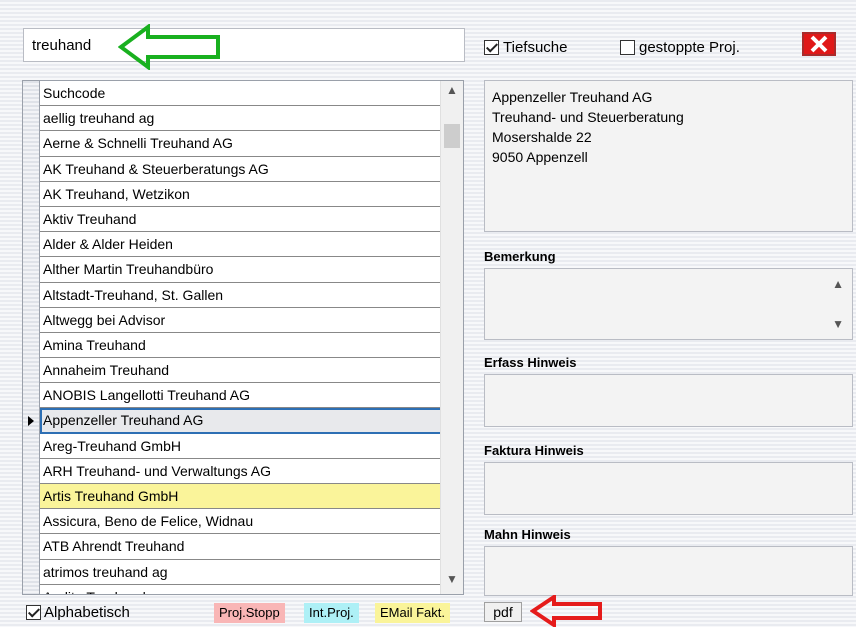 Image resolution: width=856 pixels, height=627 pixels. What do you see at coordinates (241, 446) in the screenshot?
I see `list-item: Areg-Treuhand GmbH` at bounding box center [241, 446].